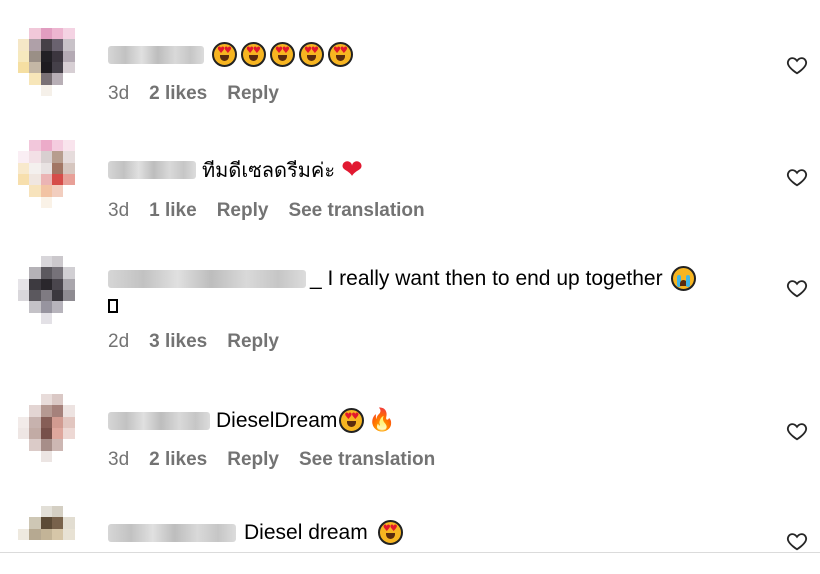 The width and height of the screenshot is (820, 574). Describe the element at coordinates (402, 342) in the screenshot. I see `comment-meta: 2d 3 likes Reply` at that location.